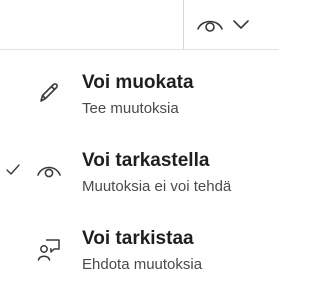  Describe the element at coordinates (130, 108) in the screenshot. I see `menu-item-subtitle: Tee muutoksia` at that location.